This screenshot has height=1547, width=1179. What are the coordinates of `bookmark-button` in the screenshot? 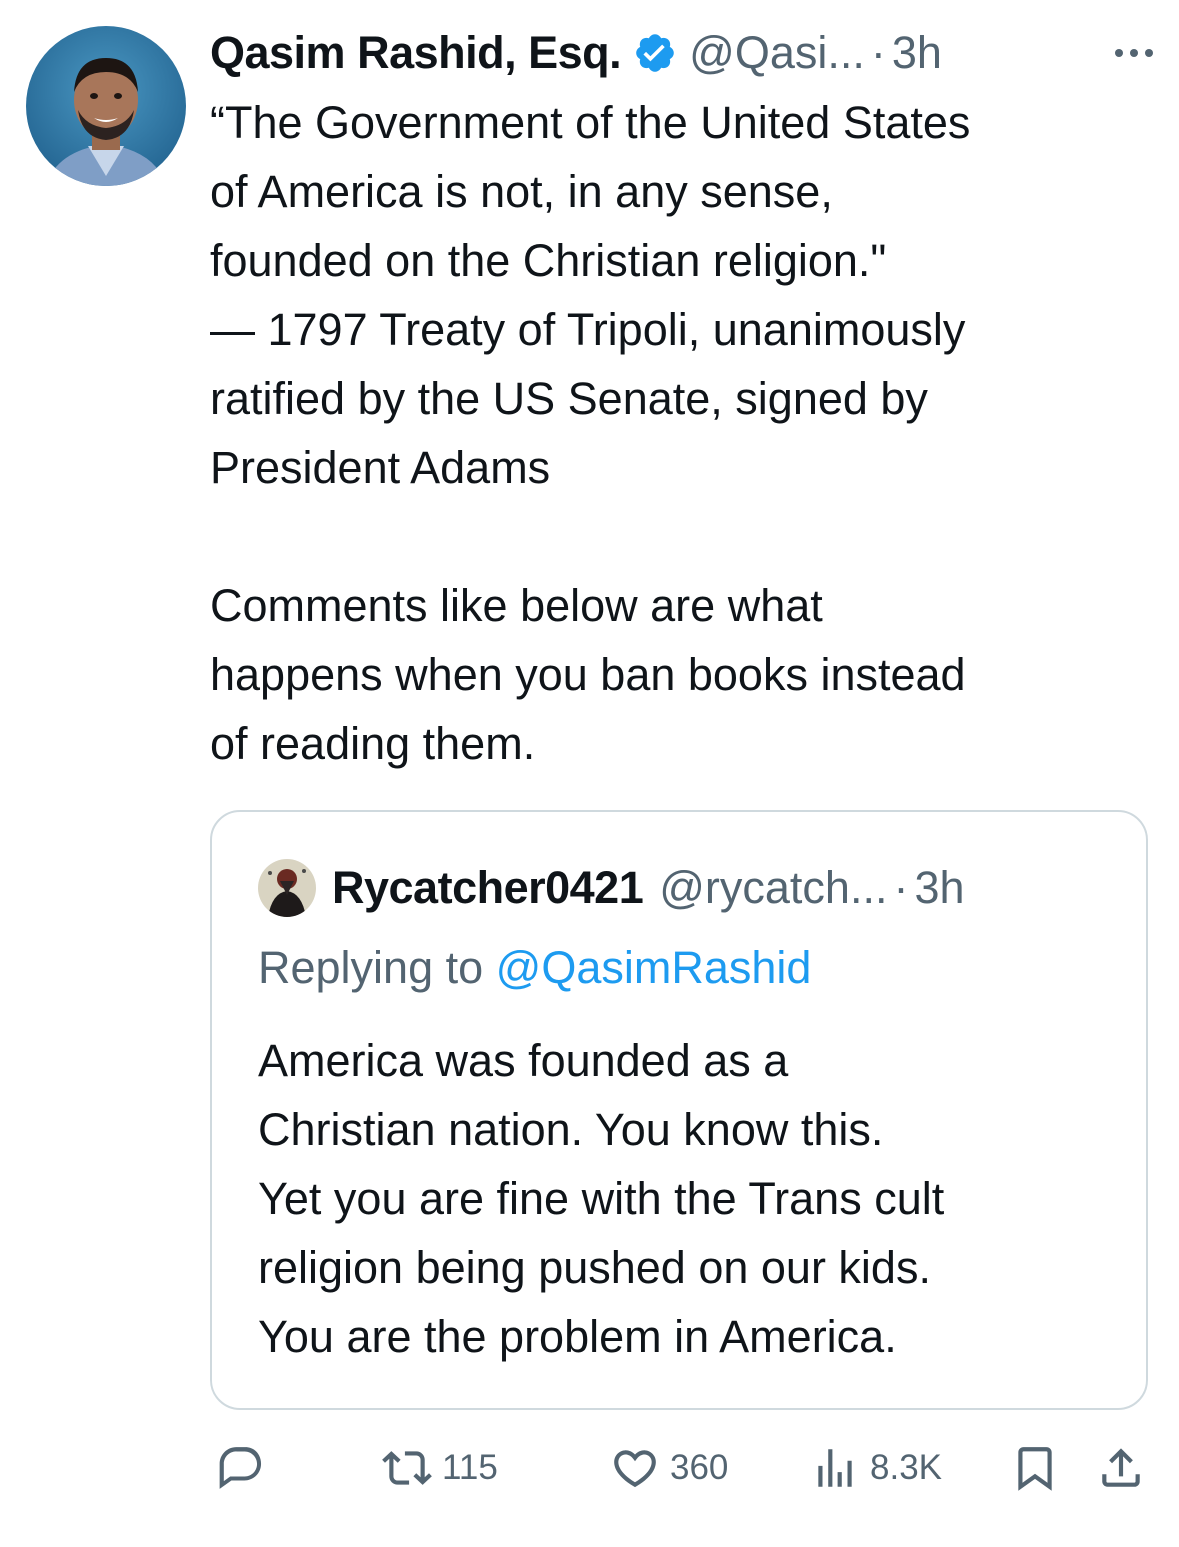 It's located at (1035, 1468).